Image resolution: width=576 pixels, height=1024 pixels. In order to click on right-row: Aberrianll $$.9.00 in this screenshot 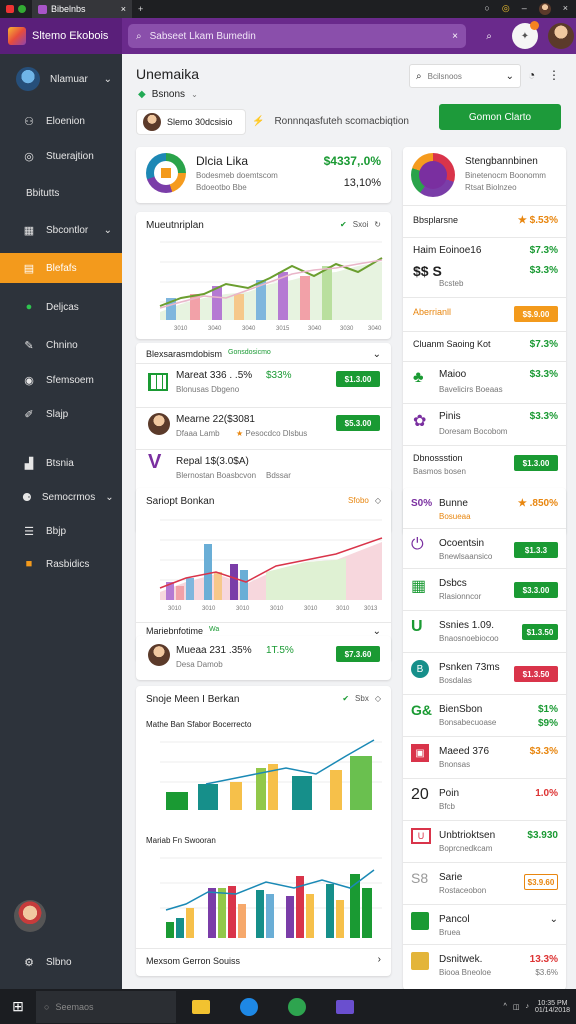, I will do `click(485, 316)`.